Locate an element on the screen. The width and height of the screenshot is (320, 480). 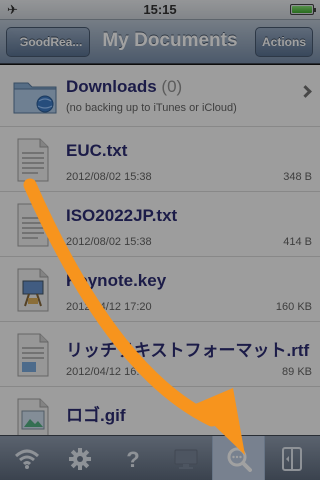
tab-monitor is located at coordinates (185, 458).